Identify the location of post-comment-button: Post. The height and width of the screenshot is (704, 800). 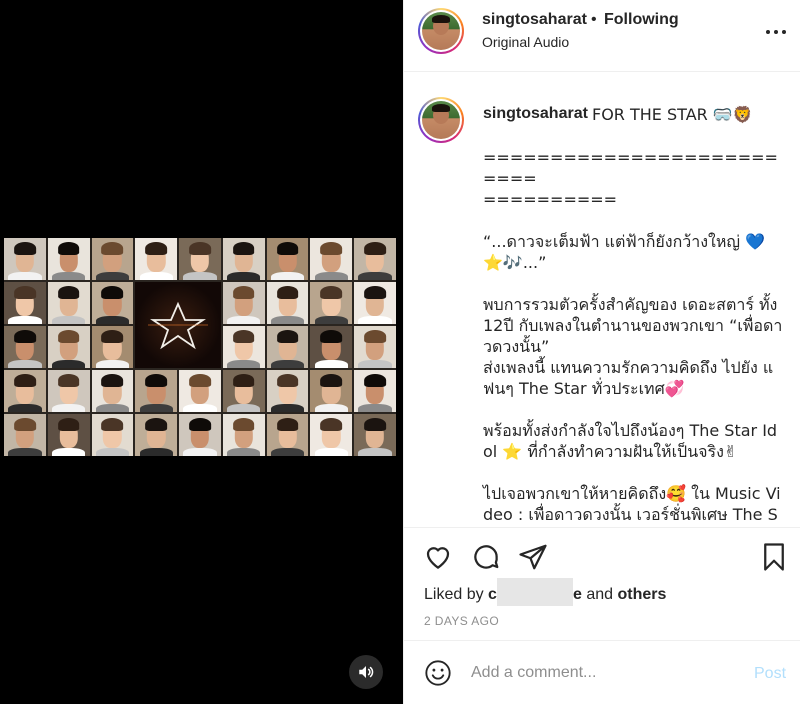
(770, 674).